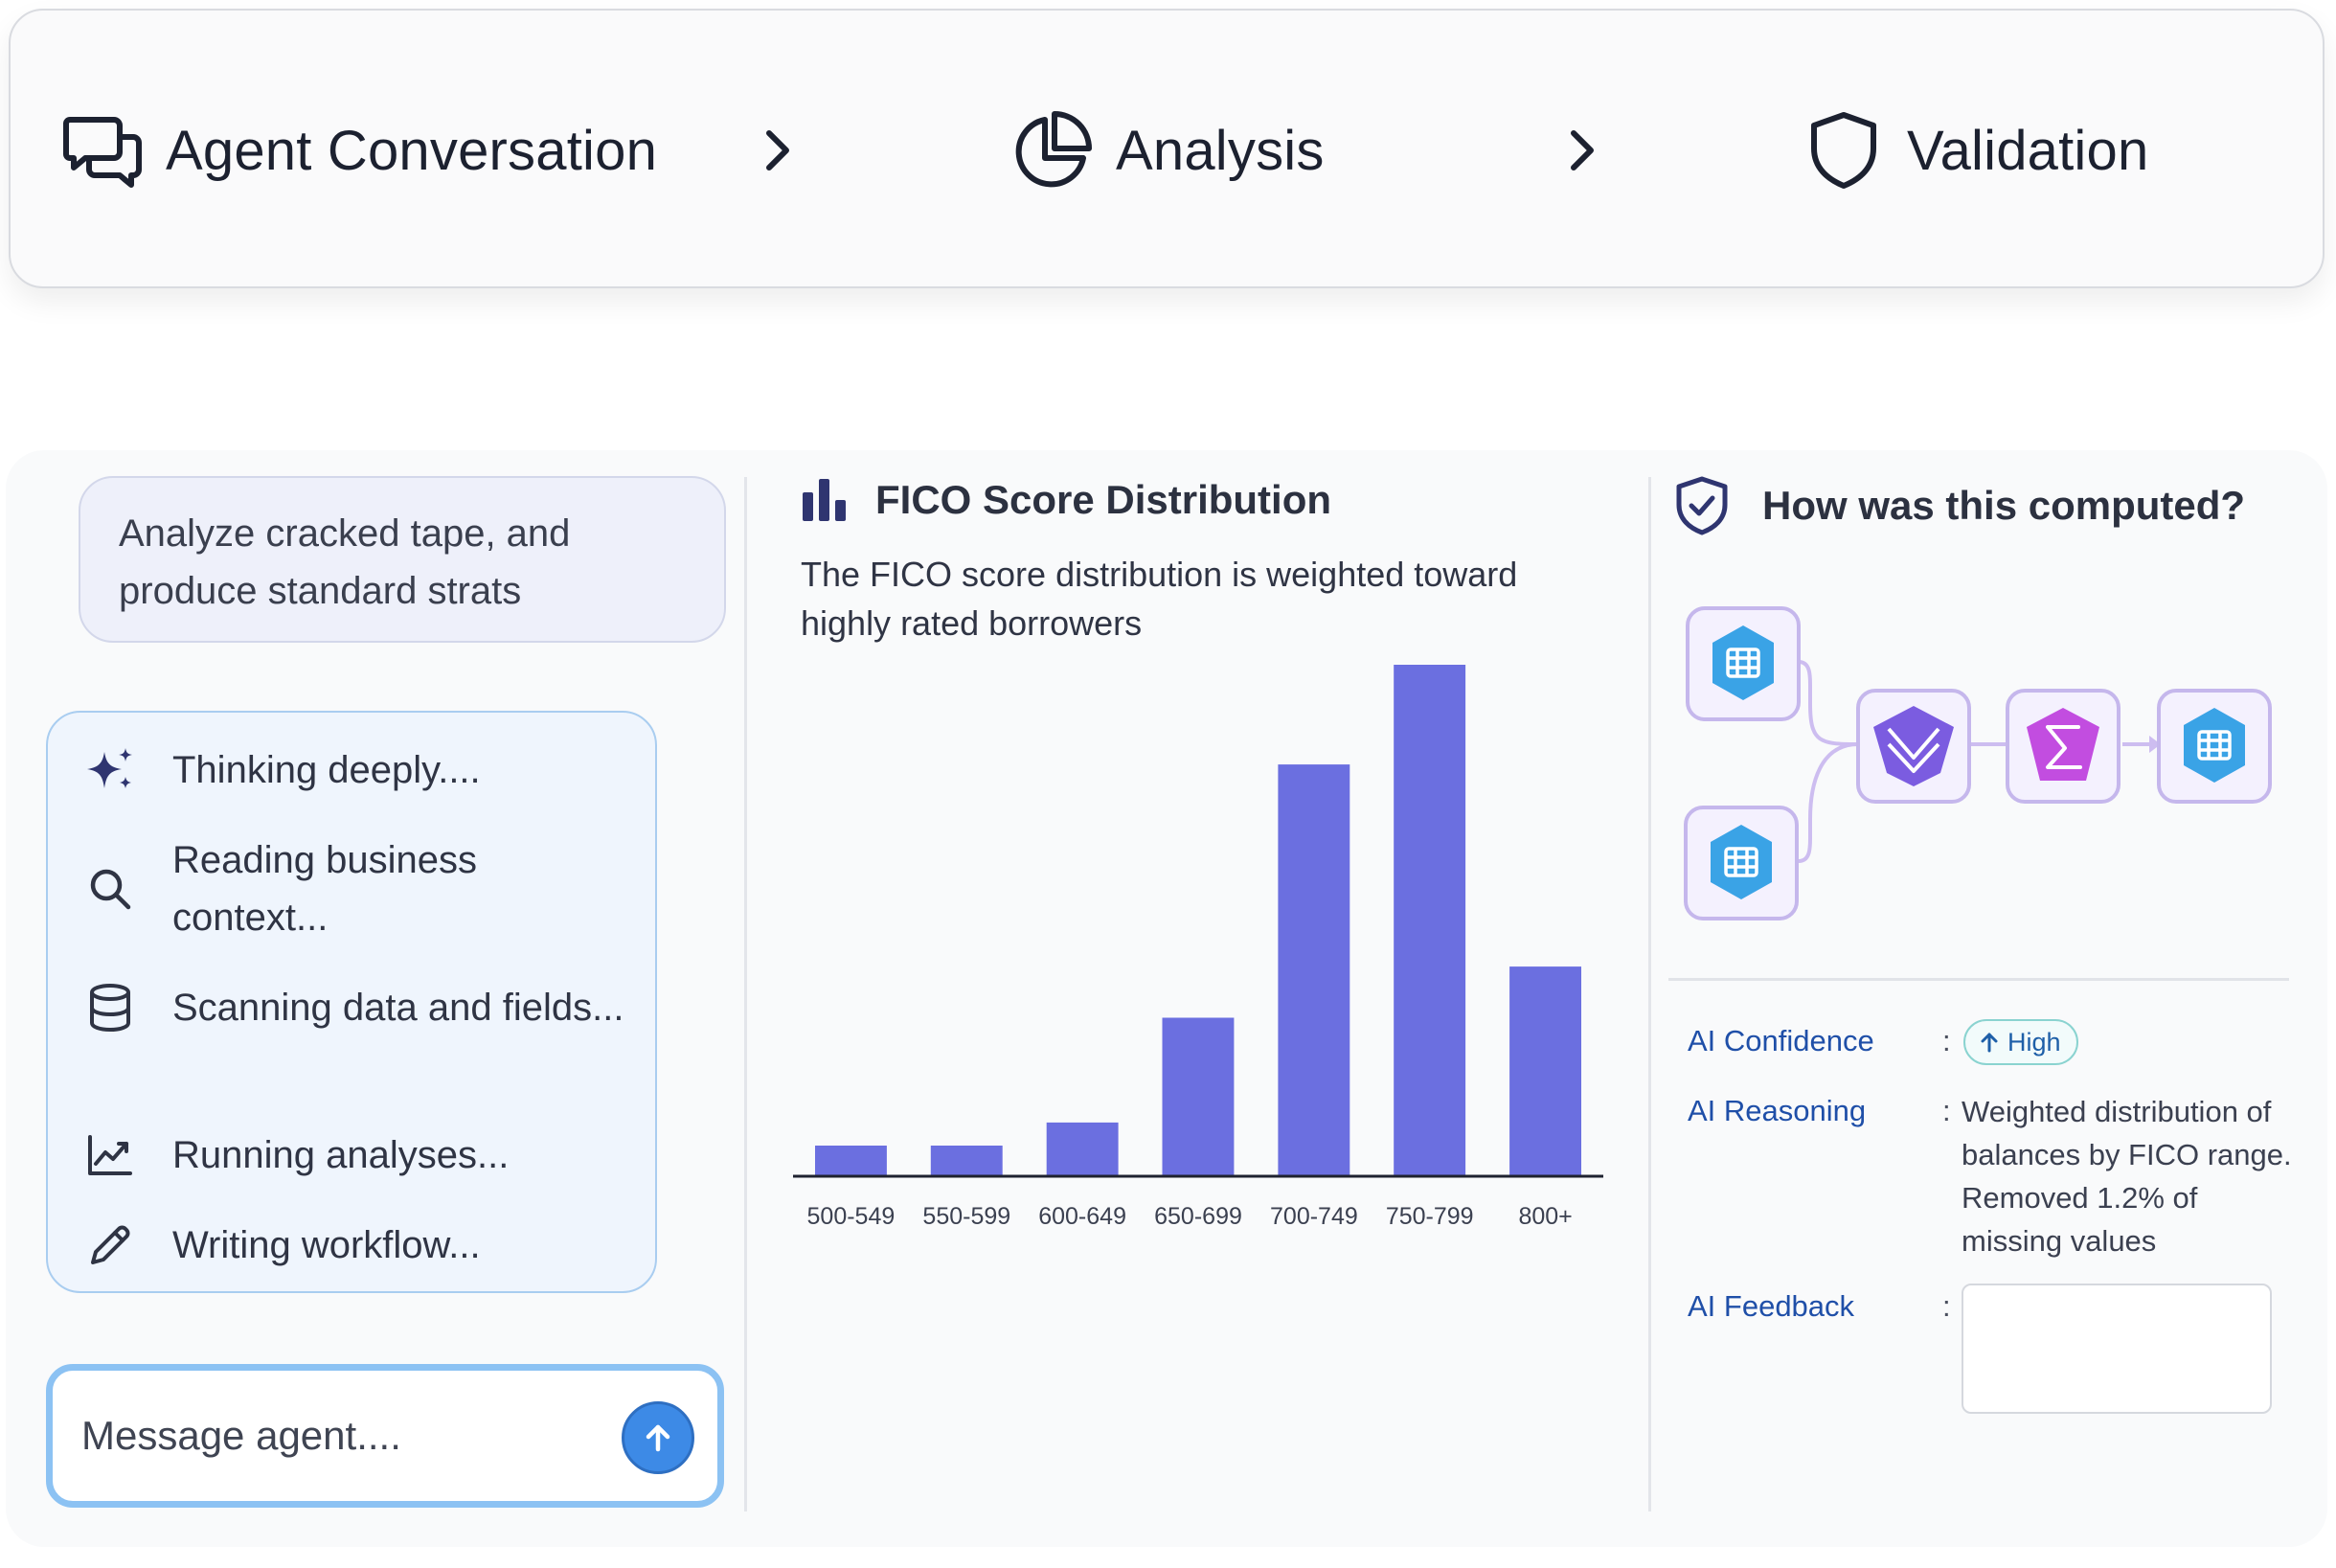 The height and width of the screenshot is (1568, 2336). What do you see at coordinates (1781, 1040) in the screenshot?
I see `ai-confidence-label: AI Confidence` at bounding box center [1781, 1040].